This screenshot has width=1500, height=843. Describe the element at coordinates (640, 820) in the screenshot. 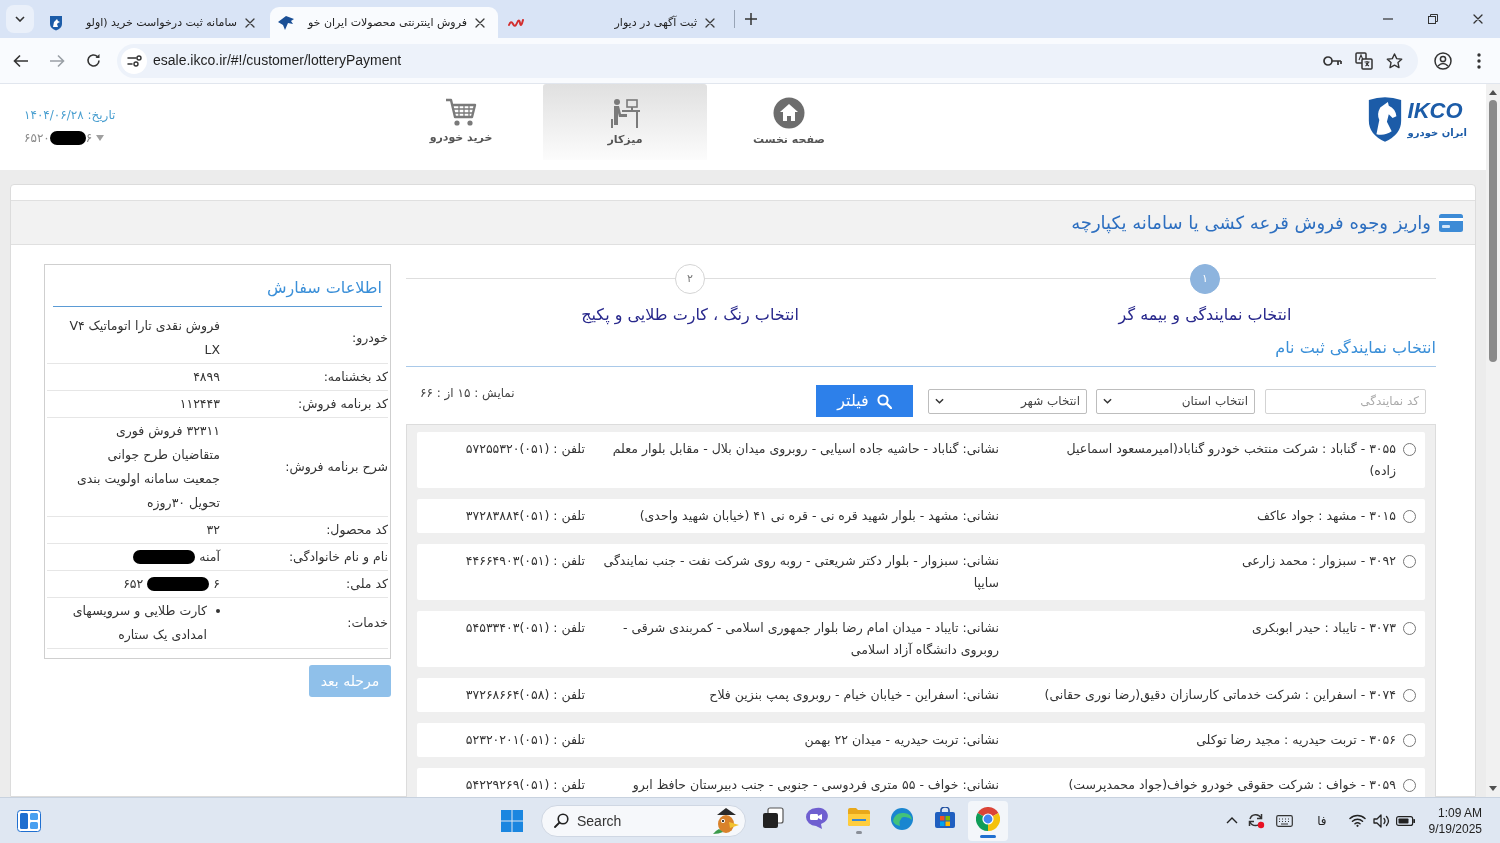

I see `taskbar-search-field: Search` at that location.